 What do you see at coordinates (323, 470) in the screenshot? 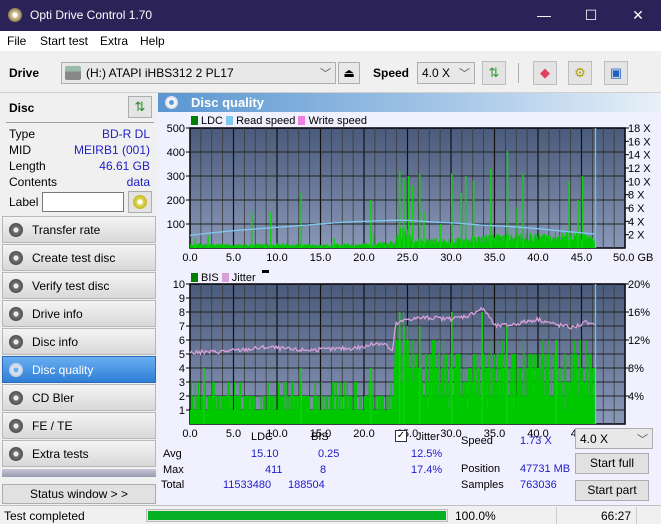
I see `max-bis: 8` at bounding box center [323, 470].